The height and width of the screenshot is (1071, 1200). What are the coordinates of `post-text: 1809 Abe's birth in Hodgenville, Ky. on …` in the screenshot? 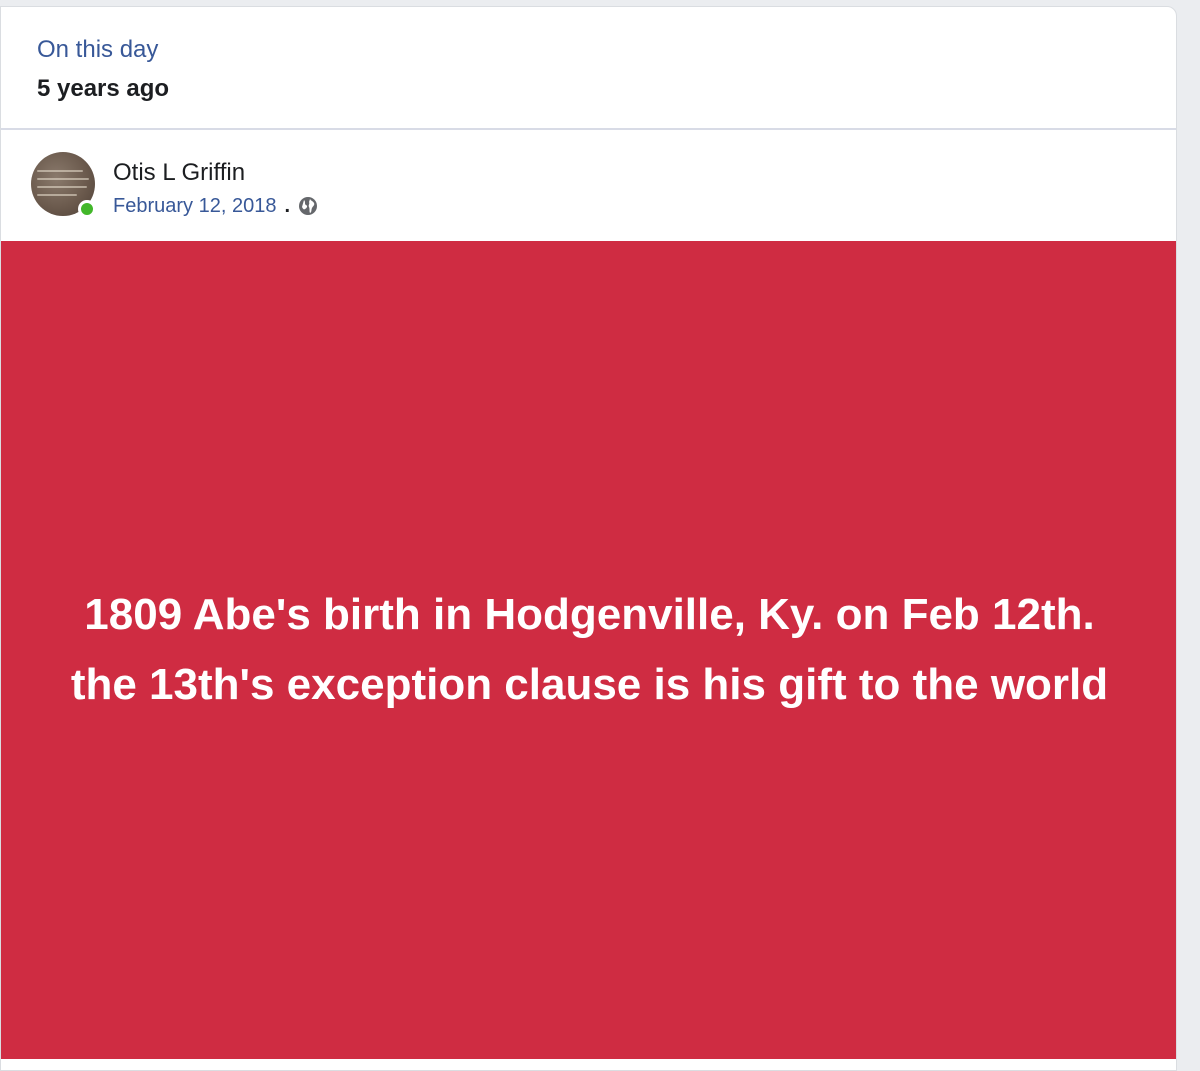 It's located at (589, 649).